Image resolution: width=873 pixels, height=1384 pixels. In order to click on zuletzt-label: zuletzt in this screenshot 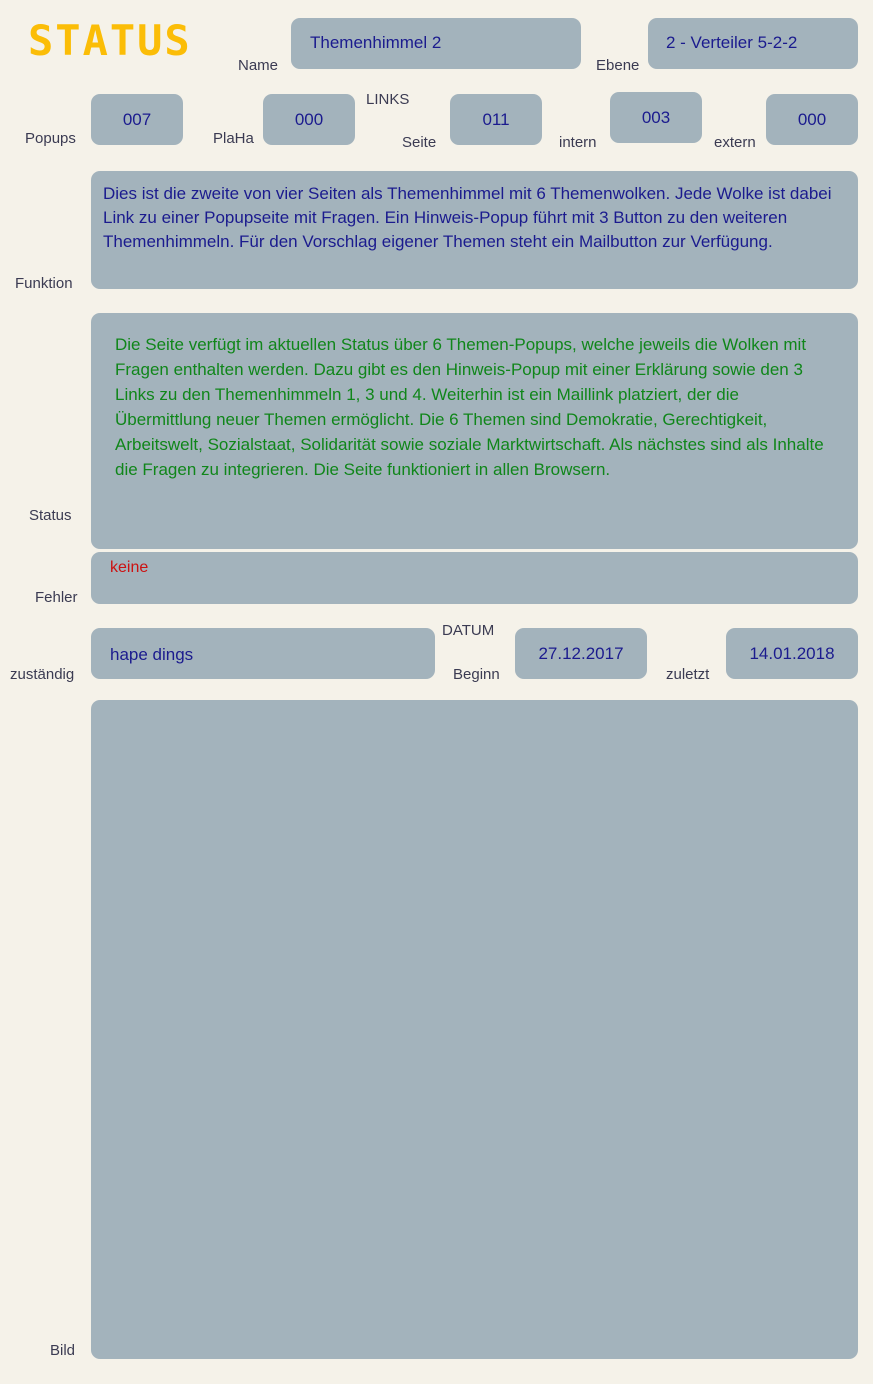, I will do `click(688, 674)`.